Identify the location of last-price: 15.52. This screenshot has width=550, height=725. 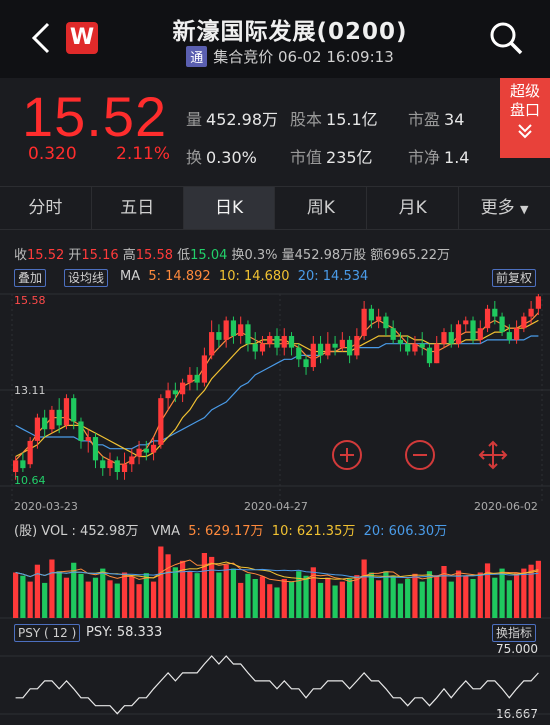
(95, 116).